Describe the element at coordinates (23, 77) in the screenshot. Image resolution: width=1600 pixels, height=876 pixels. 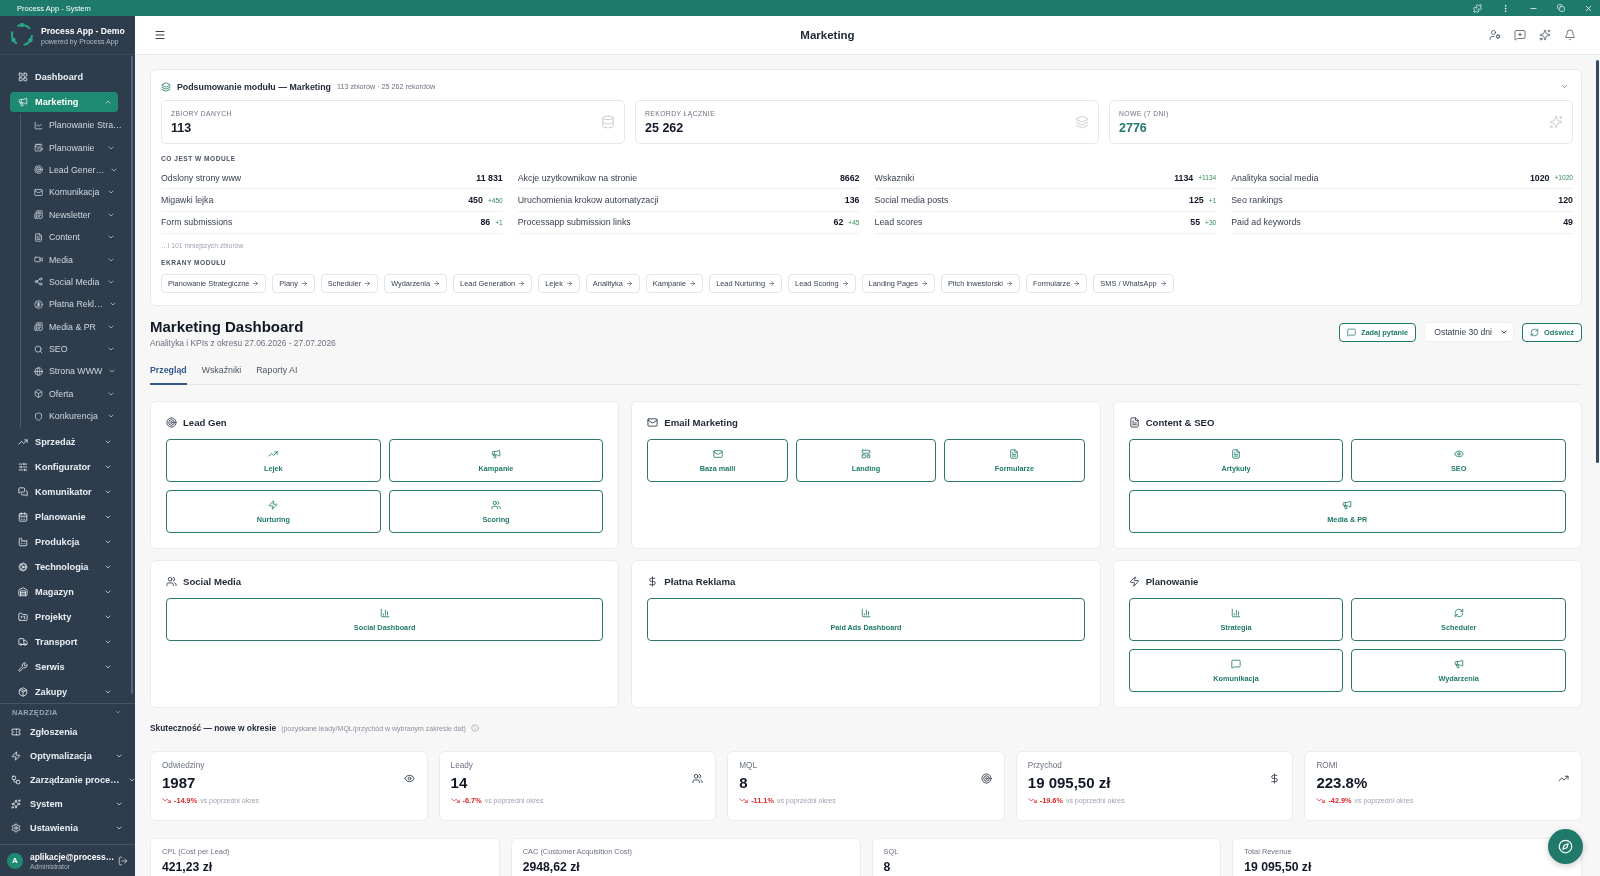
I see `grid-icon` at that location.